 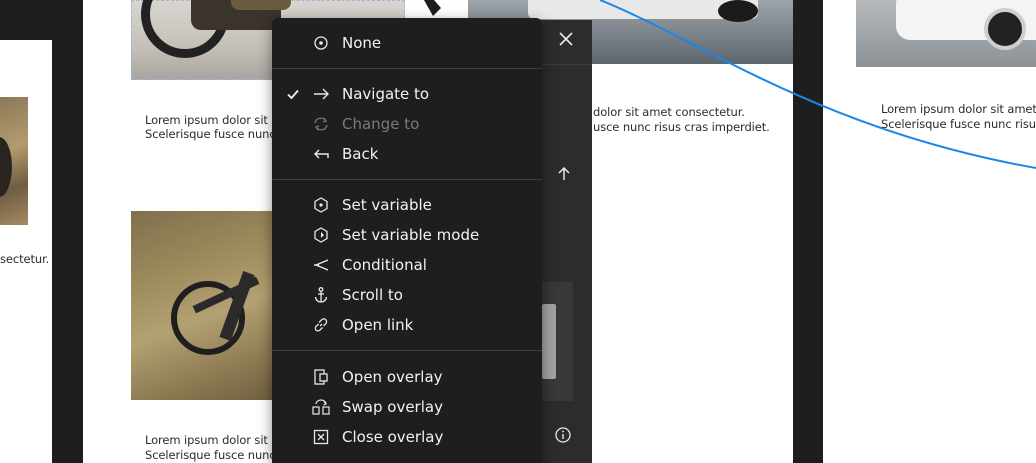 What do you see at coordinates (386, 94) in the screenshot?
I see `menu-item-label: Navigate to` at bounding box center [386, 94].